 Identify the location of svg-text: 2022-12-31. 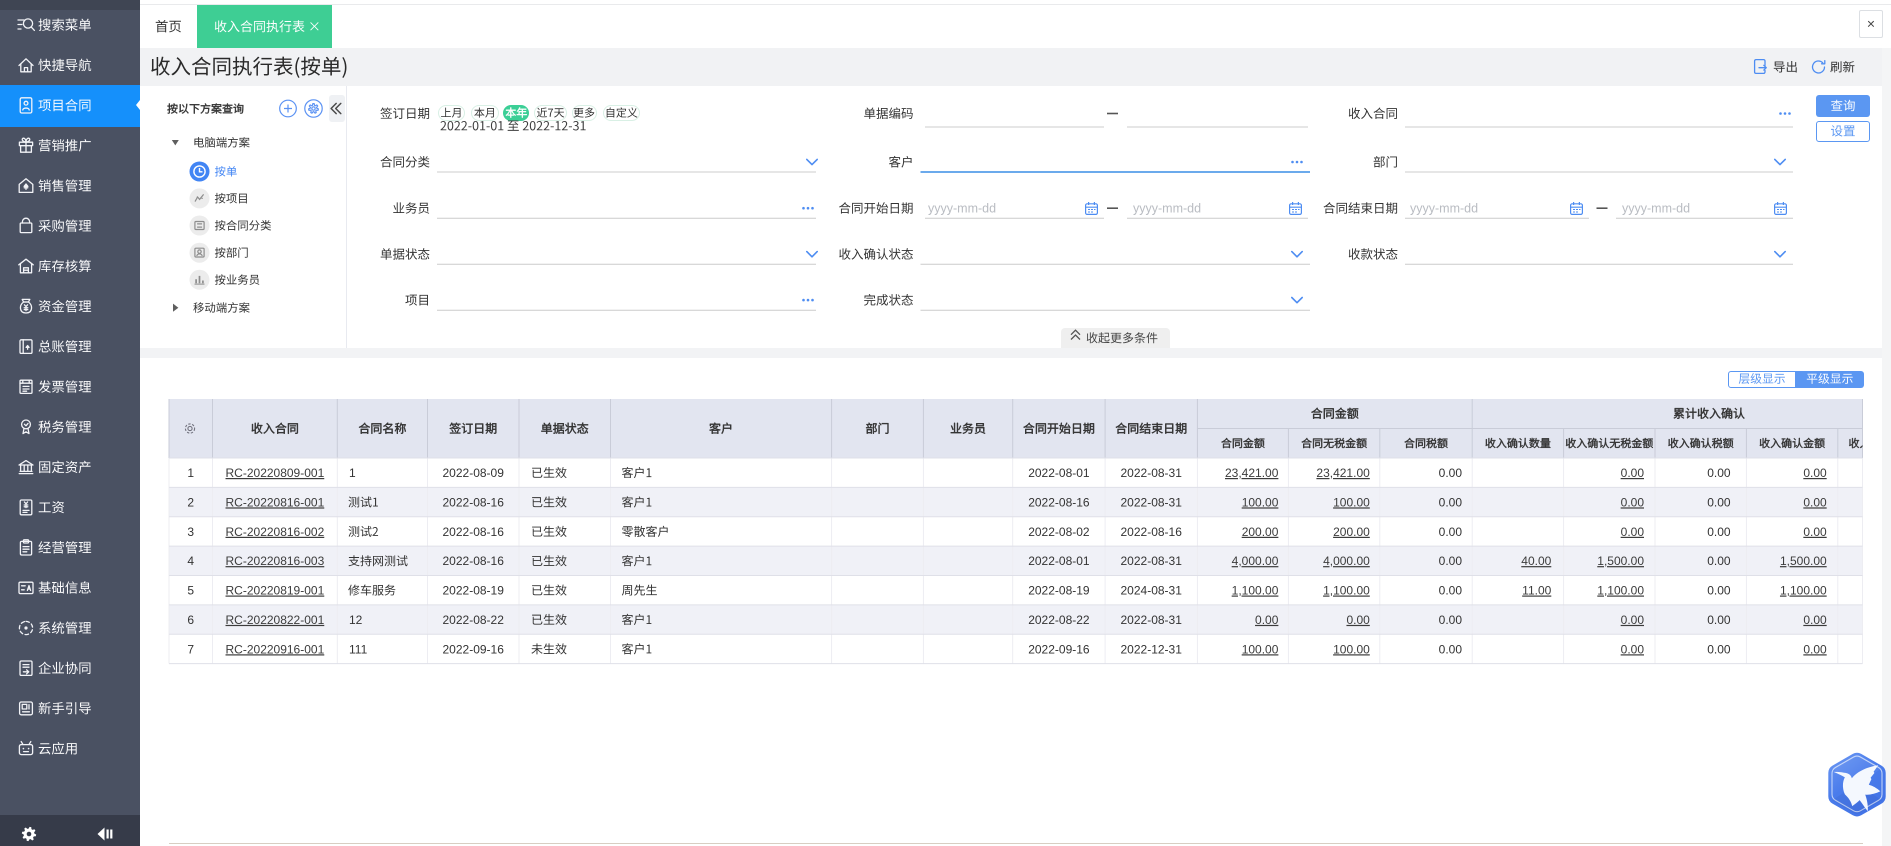
(1152, 649).